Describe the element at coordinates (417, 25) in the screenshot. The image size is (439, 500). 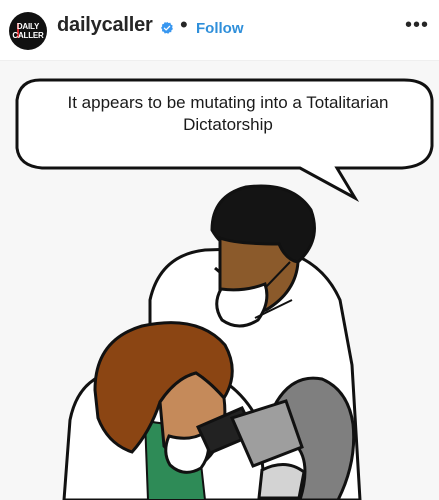
I see `more-options-button: •••` at that location.